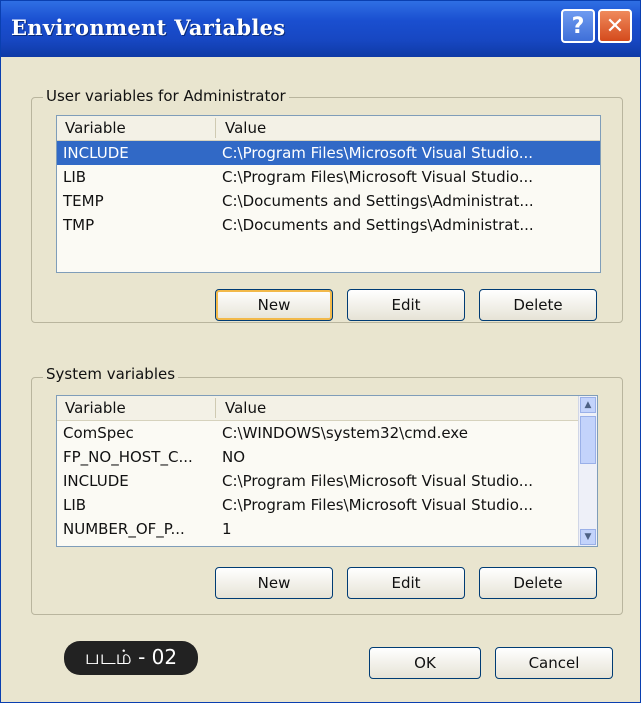  Describe the element at coordinates (274, 583) in the screenshot. I see `system-new-button: New` at that location.